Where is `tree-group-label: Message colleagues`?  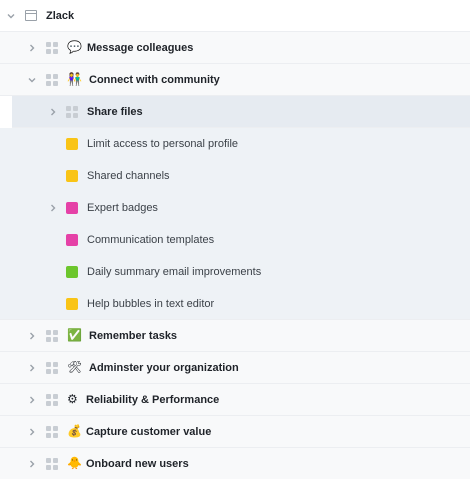
tree-group-label: Message colleagues is located at coordinates (140, 47).